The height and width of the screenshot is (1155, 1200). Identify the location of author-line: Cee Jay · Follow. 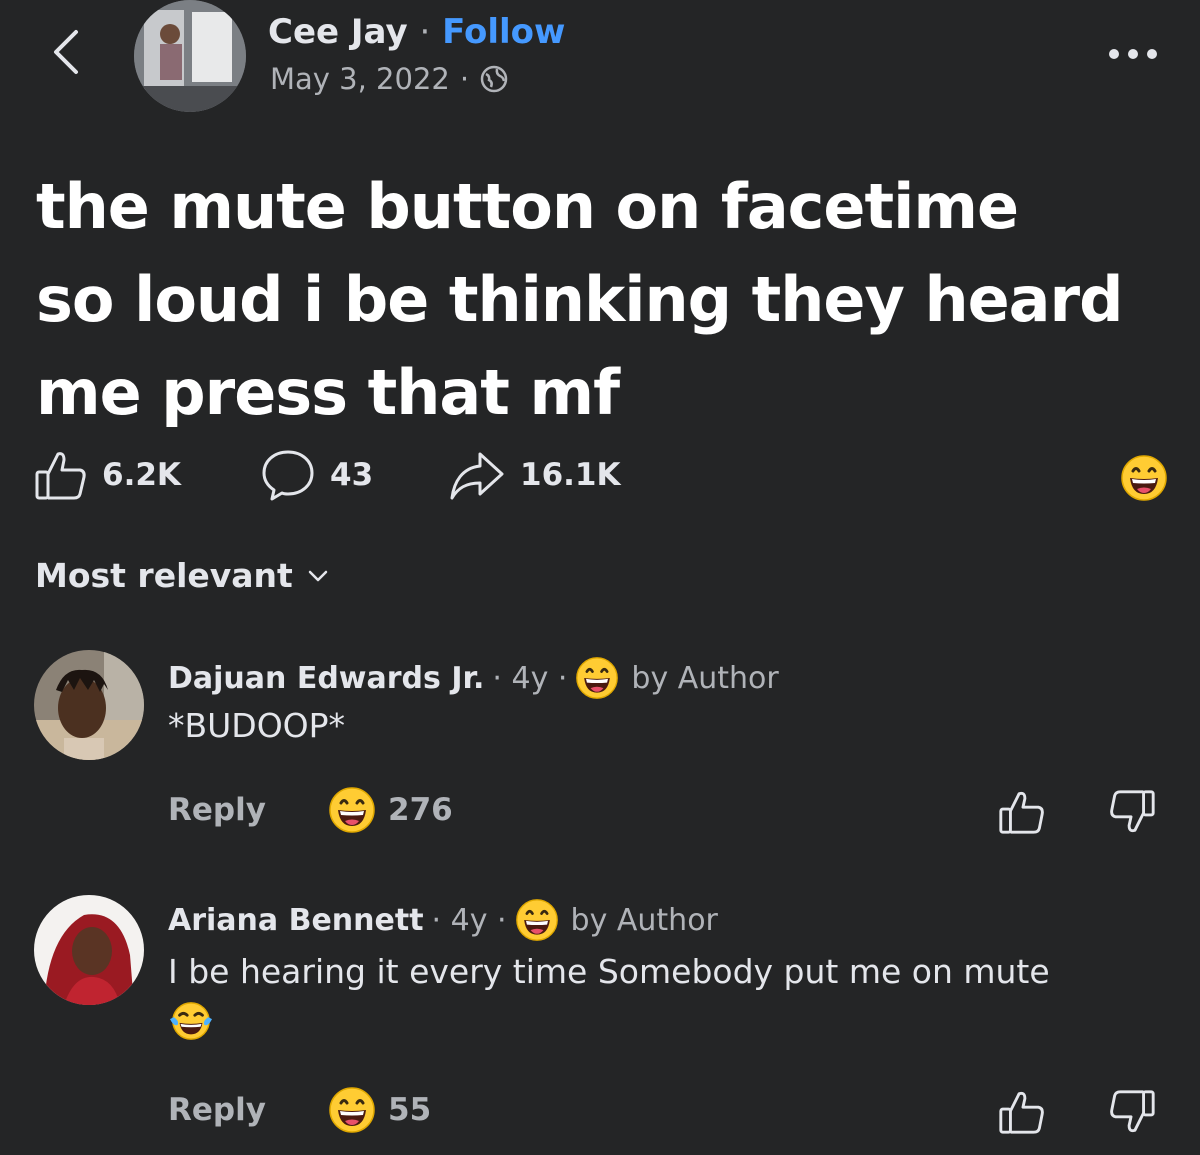
(416, 32).